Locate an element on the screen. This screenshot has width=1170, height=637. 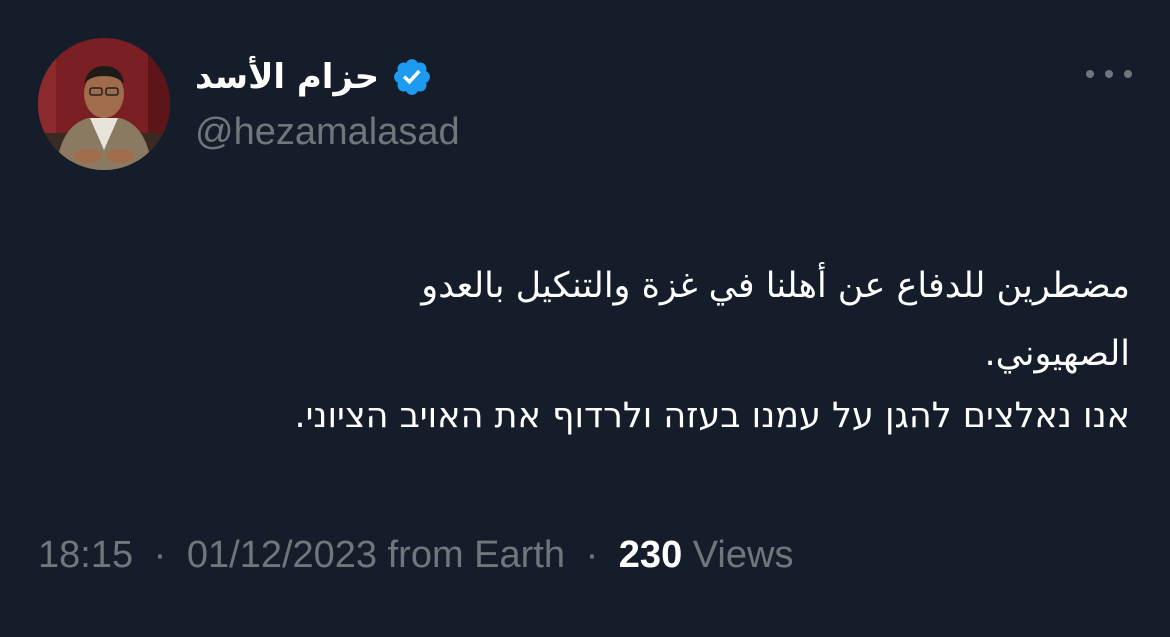
tweet-source: from Earth is located at coordinates (476, 555).